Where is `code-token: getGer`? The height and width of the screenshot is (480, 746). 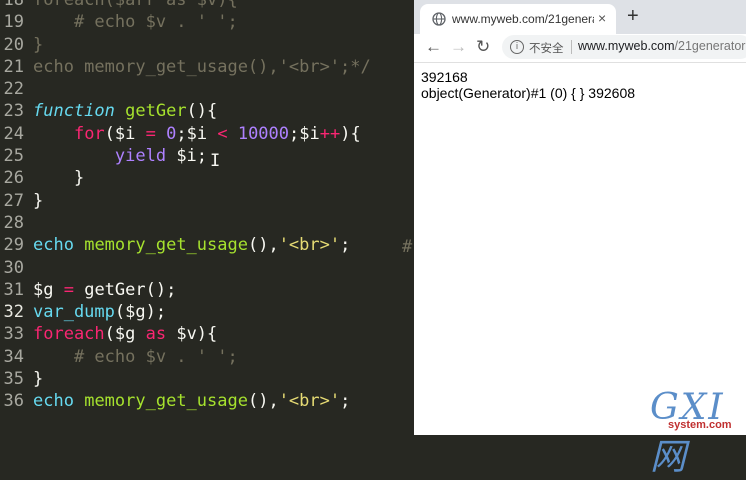
code-token: getGer is located at coordinates (156, 111).